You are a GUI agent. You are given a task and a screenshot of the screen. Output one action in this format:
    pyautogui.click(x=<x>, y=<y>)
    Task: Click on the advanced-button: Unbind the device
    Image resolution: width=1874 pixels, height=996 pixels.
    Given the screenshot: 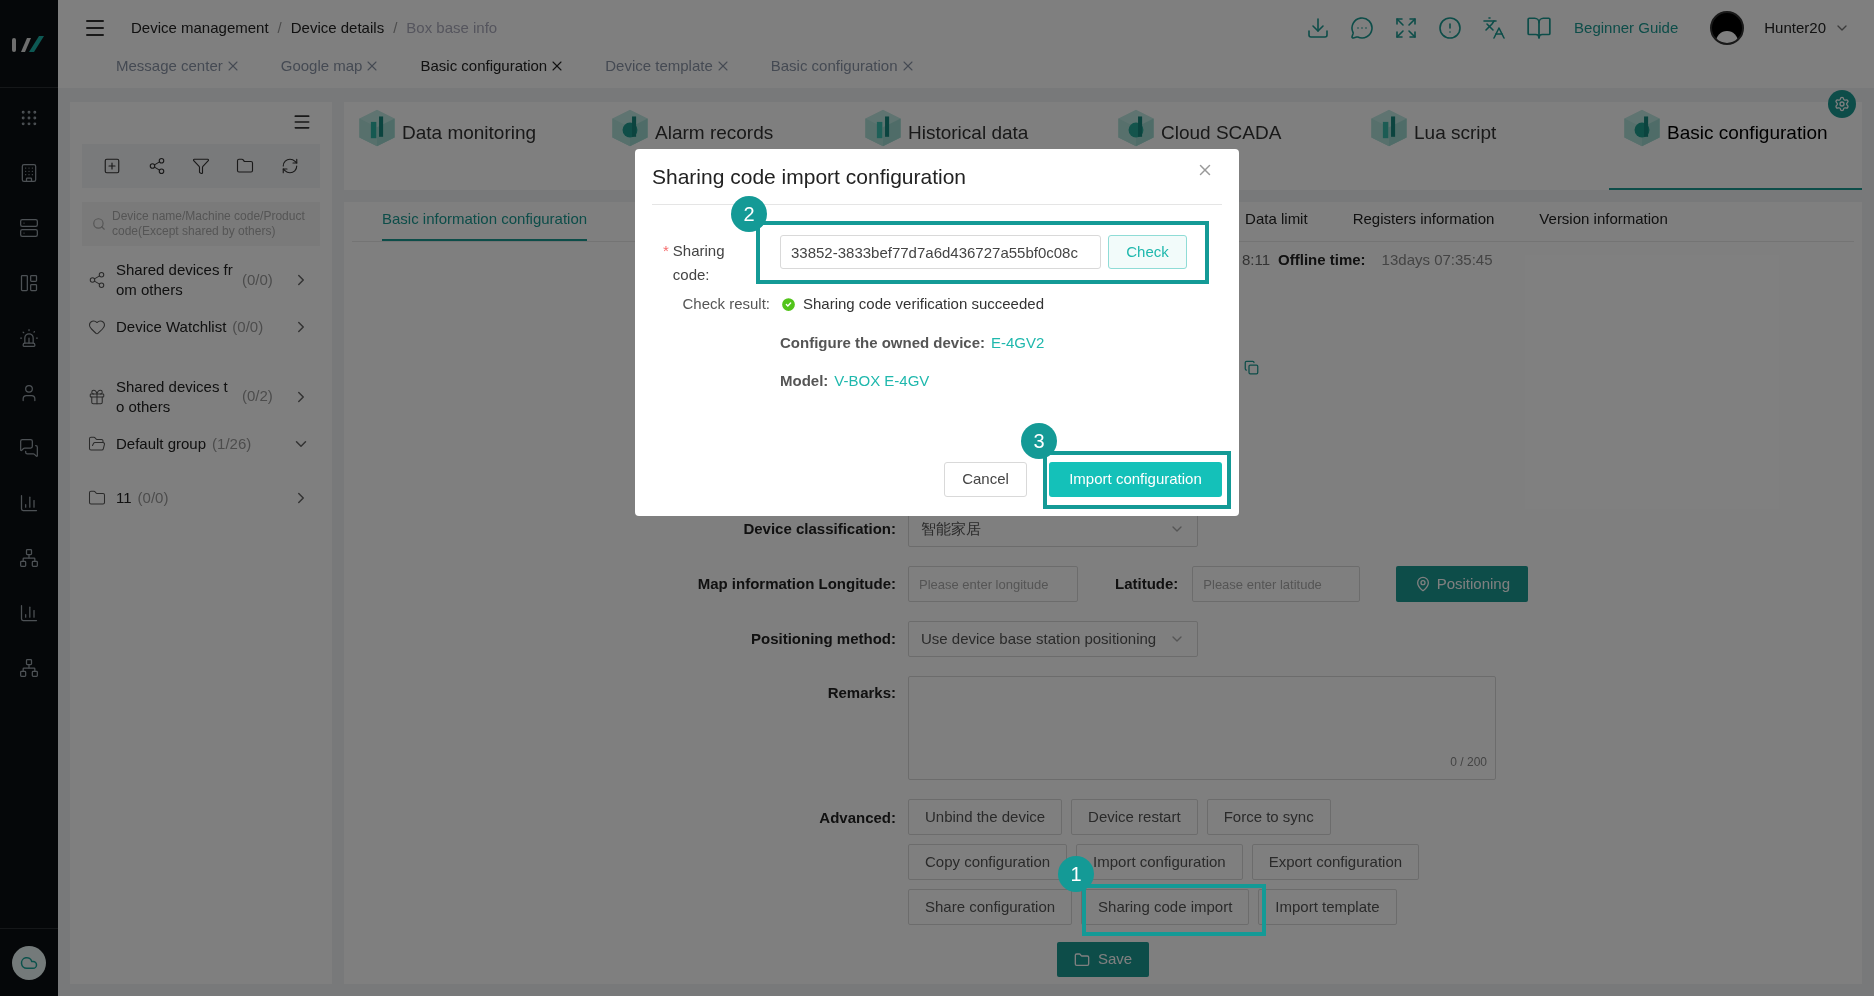 What is the action you would take?
    pyautogui.click(x=985, y=817)
    